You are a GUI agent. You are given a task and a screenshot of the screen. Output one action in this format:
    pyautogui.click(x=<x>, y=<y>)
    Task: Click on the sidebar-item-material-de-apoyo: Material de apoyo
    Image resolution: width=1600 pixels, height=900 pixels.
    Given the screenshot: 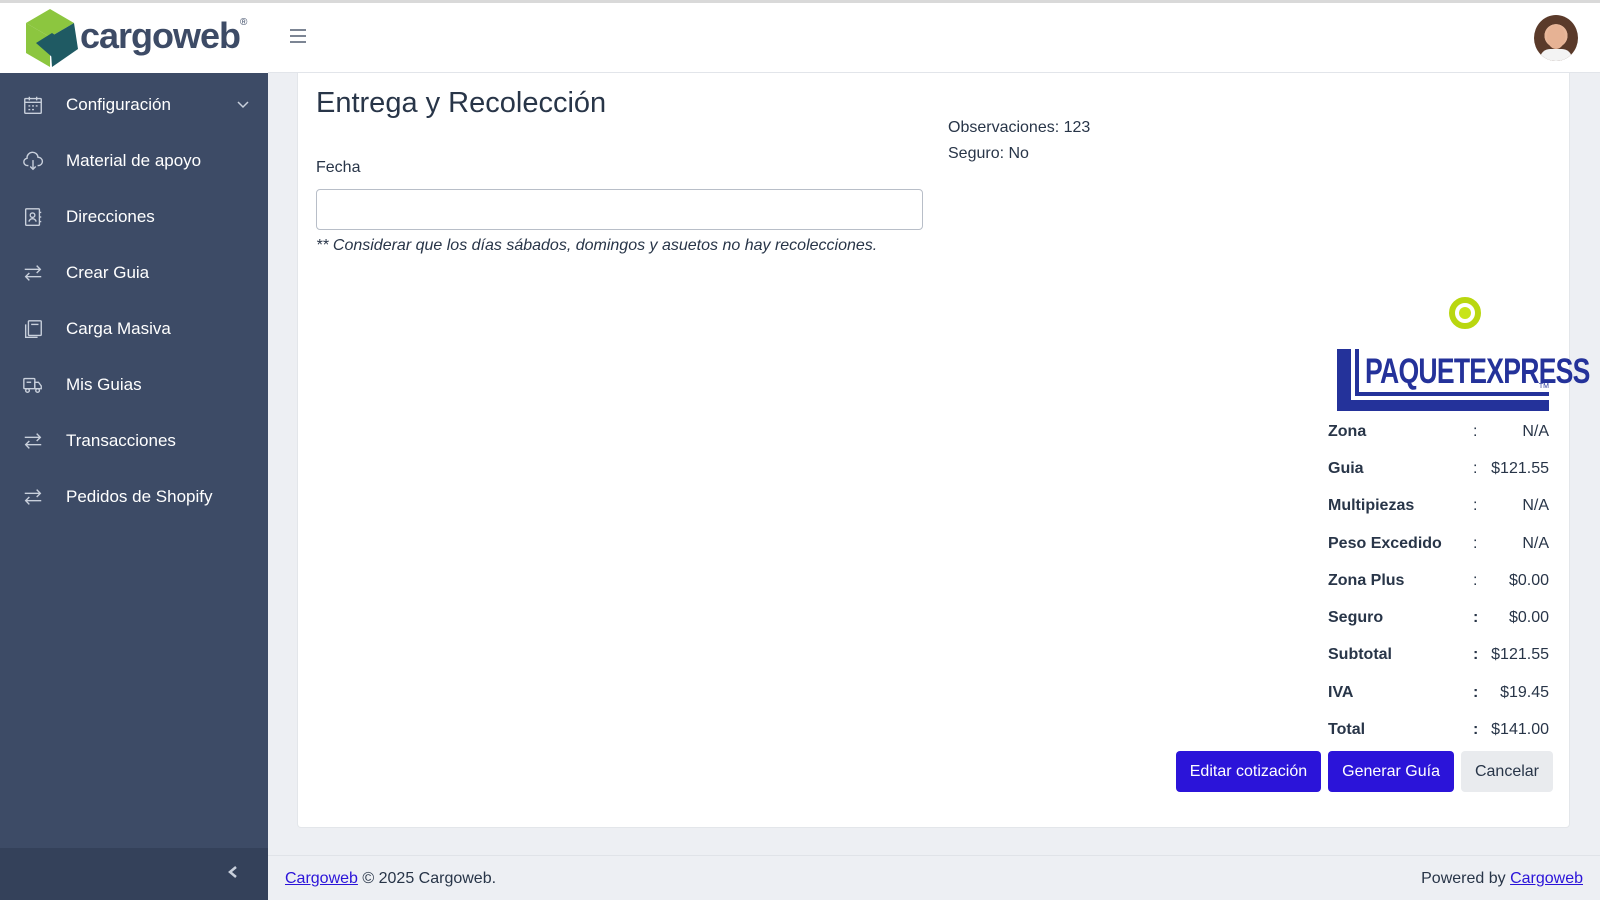 What is the action you would take?
    pyautogui.click(x=134, y=161)
    